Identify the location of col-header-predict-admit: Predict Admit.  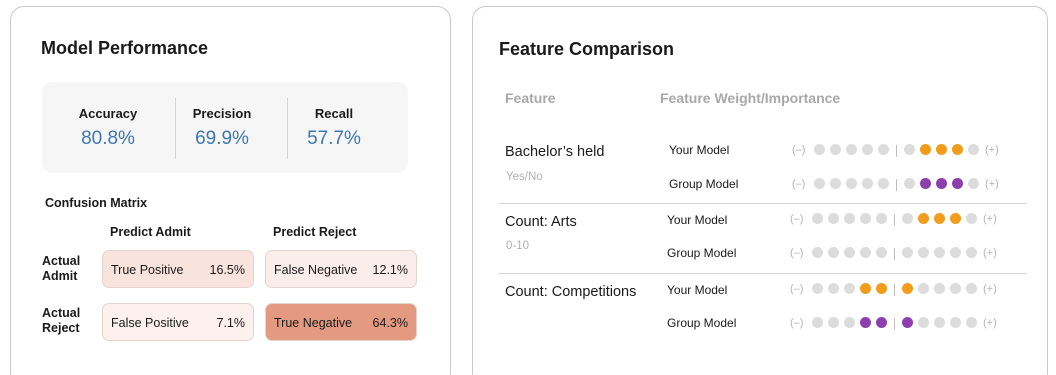
(150, 232).